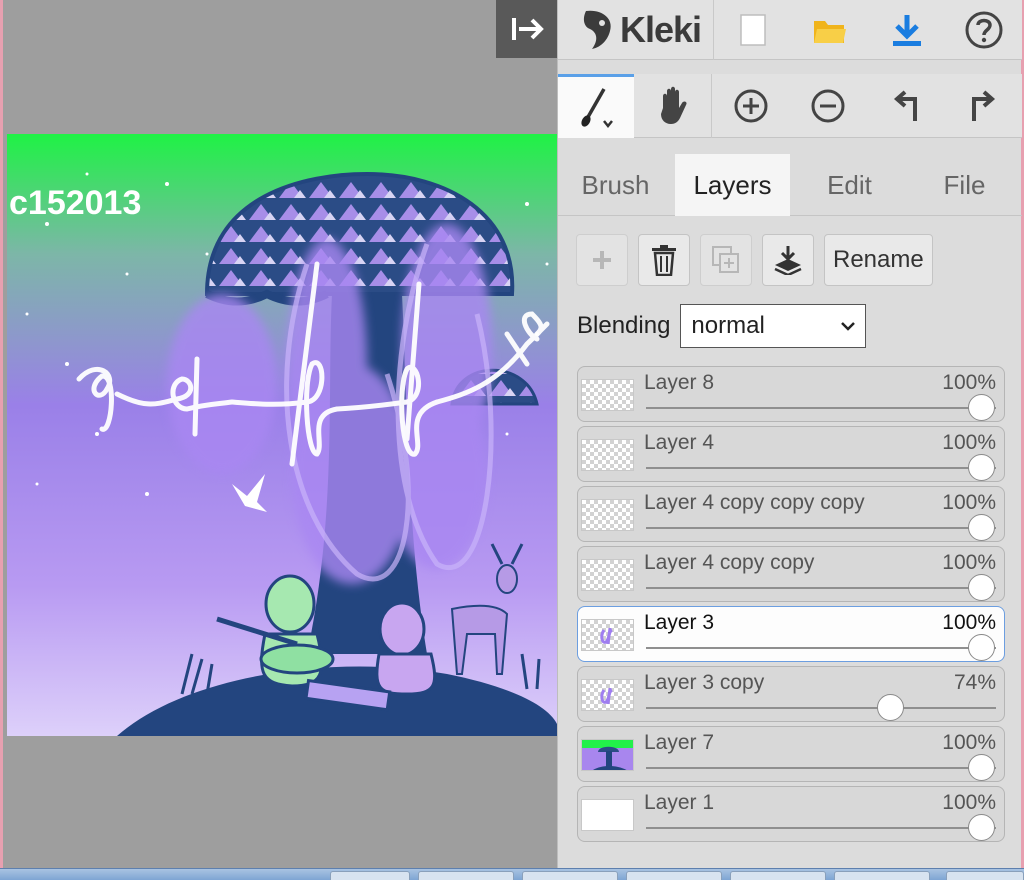 Image resolution: width=1024 pixels, height=880 pixels. I want to click on tab-layers: Layers, so click(732, 185).